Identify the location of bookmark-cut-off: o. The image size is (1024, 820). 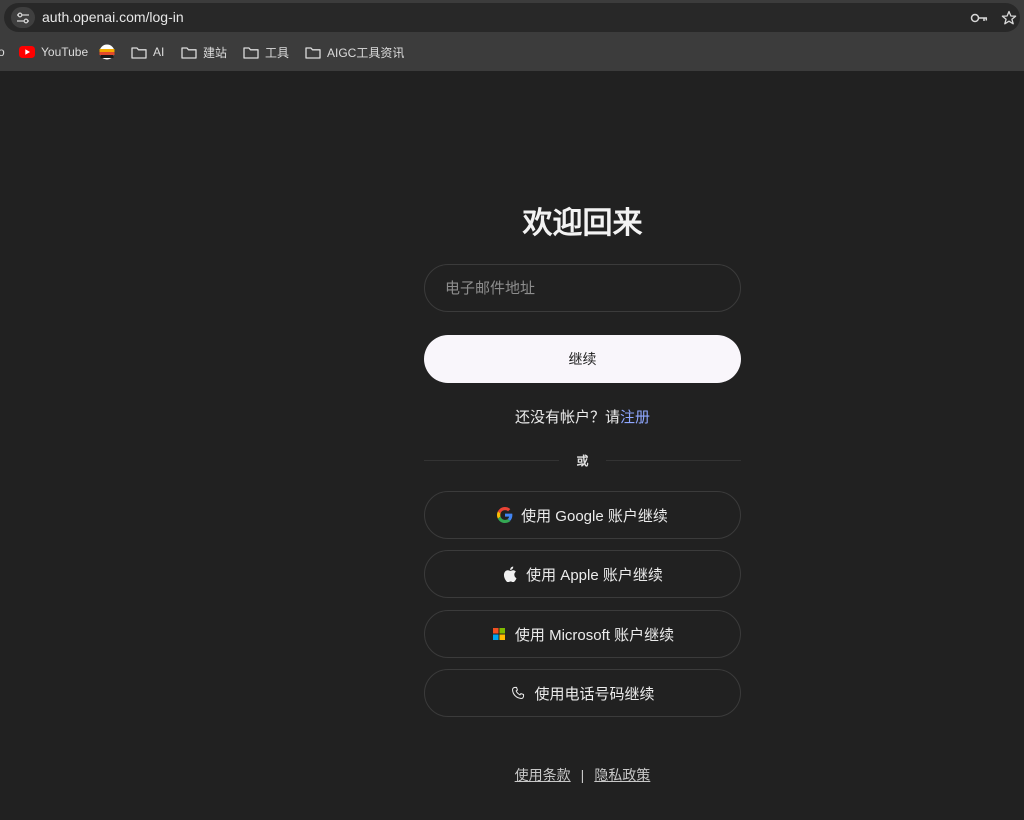
(2, 52).